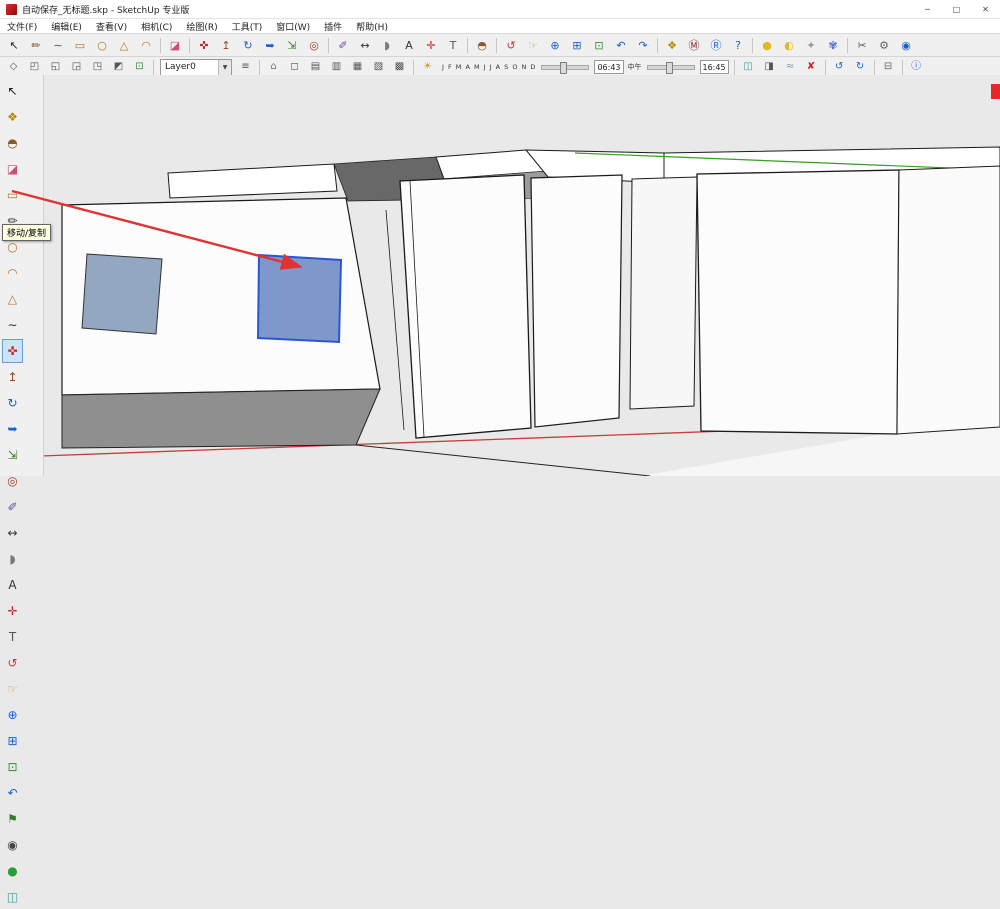 The height and width of the screenshot is (909, 1000). What do you see at coordinates (12, 533) in the screenshot?
I see `lt-dimension-tool: ↔` at bounding box center [12, 533].